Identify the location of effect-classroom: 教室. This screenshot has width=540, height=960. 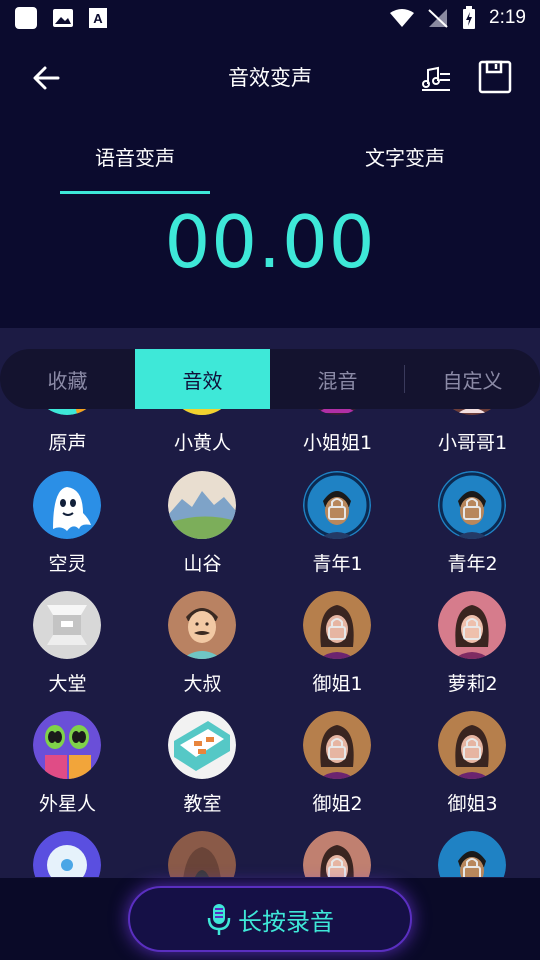
(202, 769).